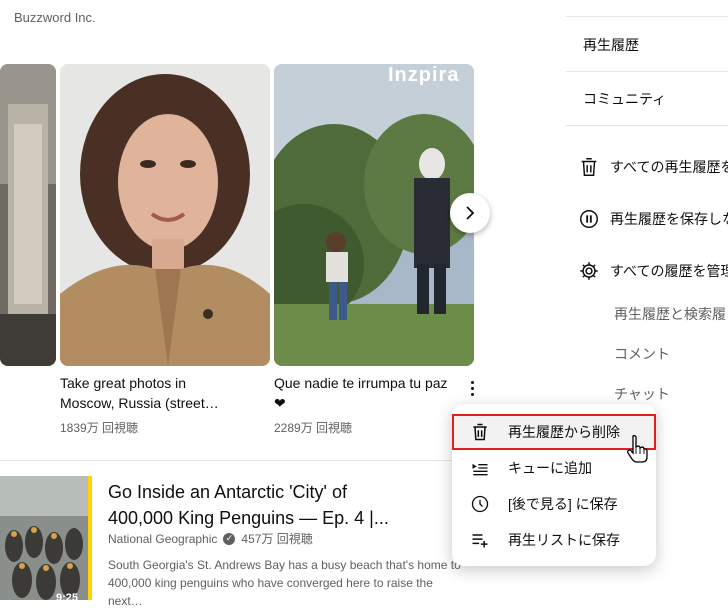 Image resolution: width=728 pixels, height=610 pixels. Describe the element at coordinates (280, 403) in the screenshot. I see `short-title-2-line2: ❤` at that location.